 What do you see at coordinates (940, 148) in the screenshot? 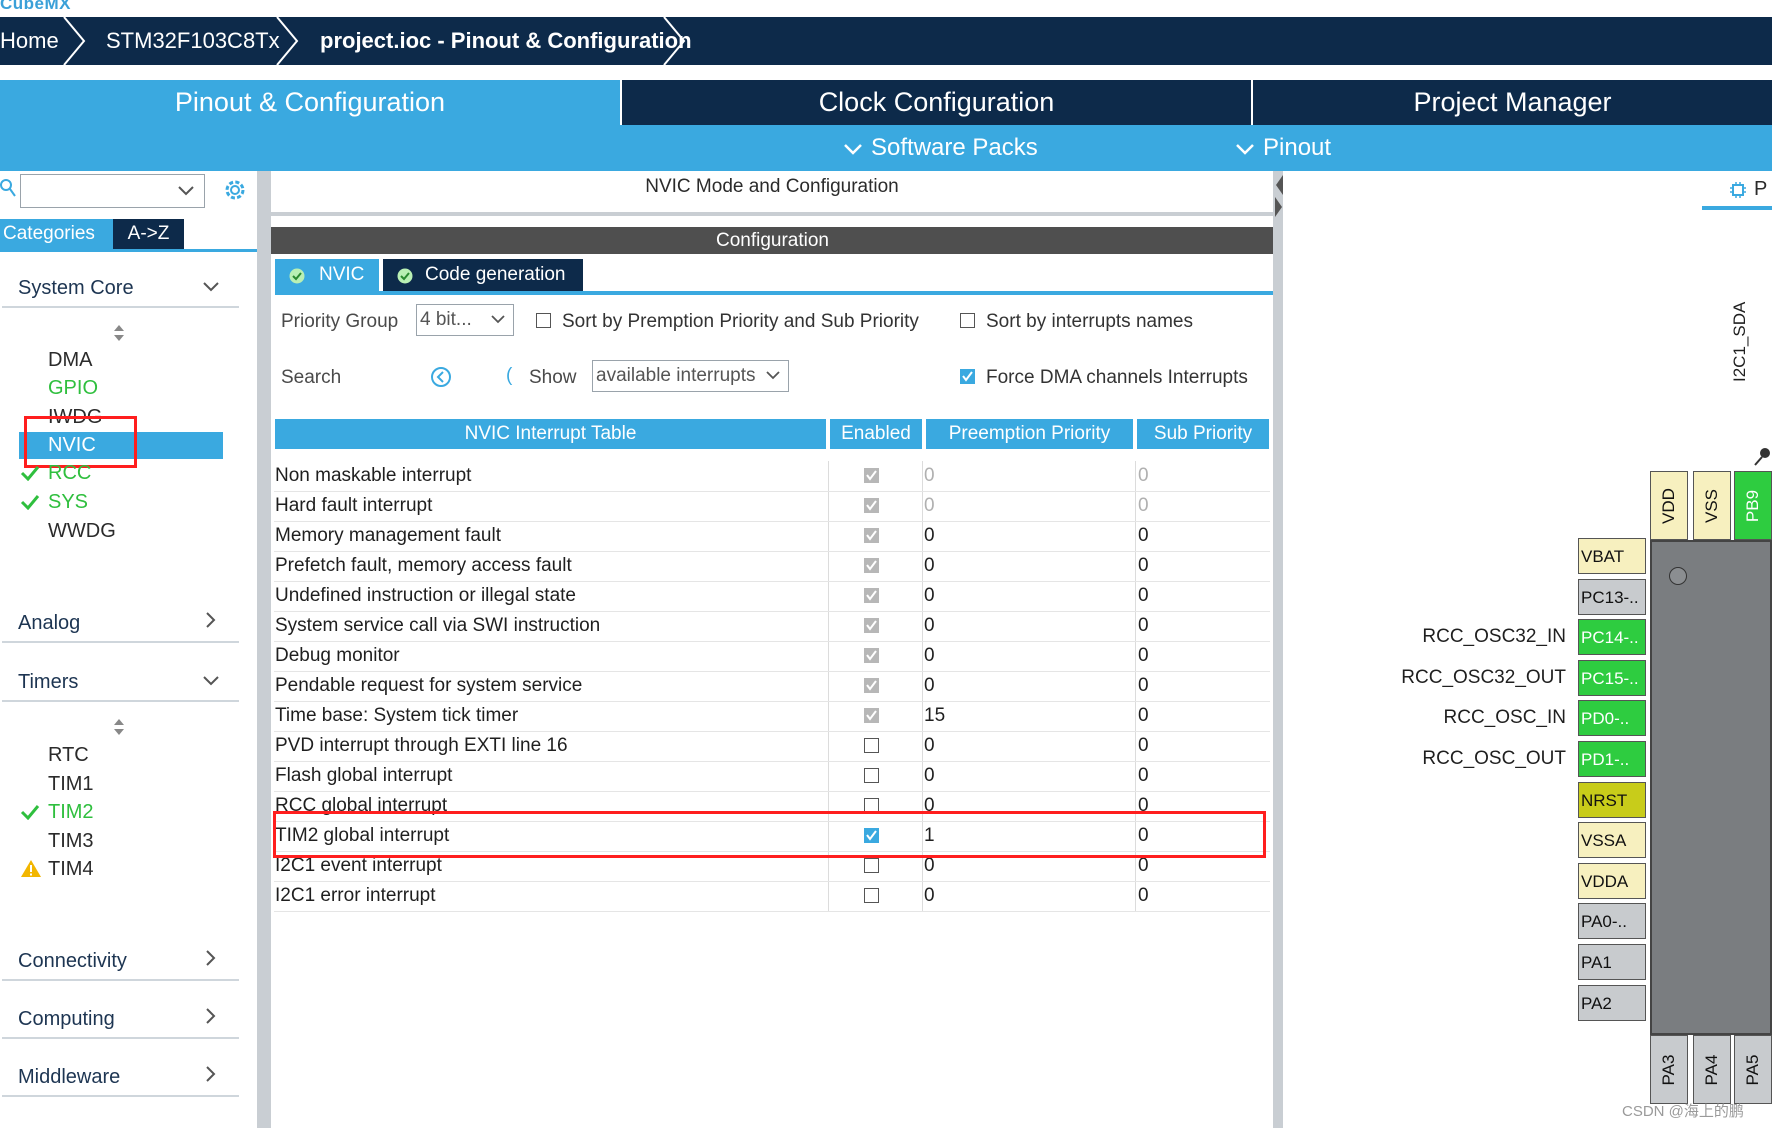
I see `software-packs-menu: Software Packs` at bounding box center [940, 148].